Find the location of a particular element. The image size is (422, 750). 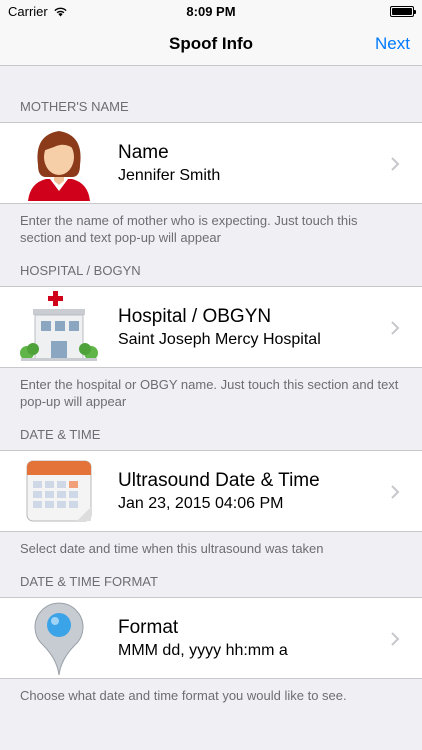

row-format: Format MMM dd, yyyy hh:mm a is located at coordinates (211, 638).